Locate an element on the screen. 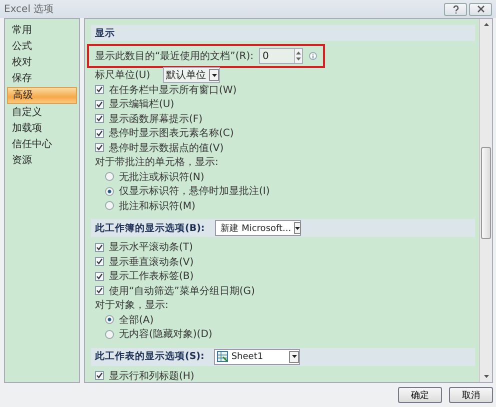 The height and width of the screenshot is (407, 496). close-button is located at coordinates (480, 9).